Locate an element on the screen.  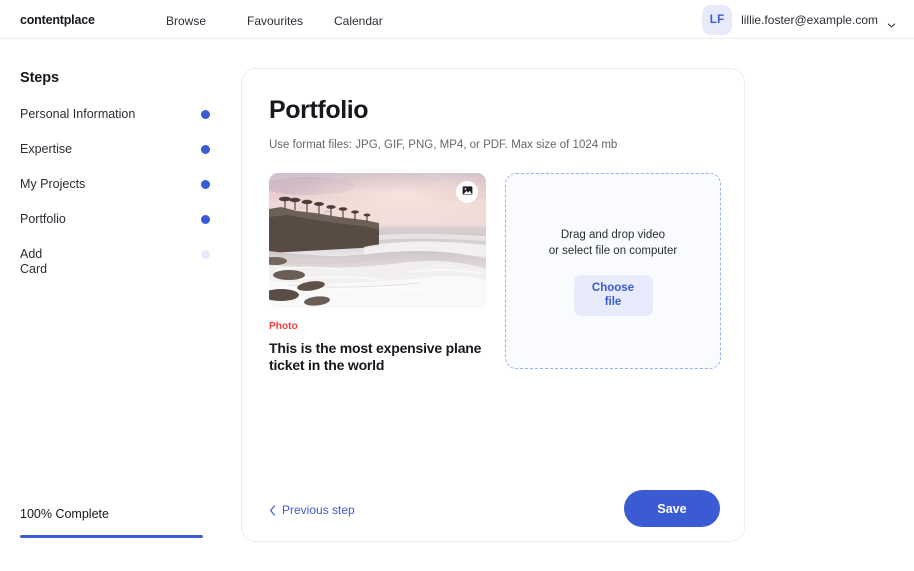
dropzone-line1: Drag and drop video is located at coordinates (613, 234).